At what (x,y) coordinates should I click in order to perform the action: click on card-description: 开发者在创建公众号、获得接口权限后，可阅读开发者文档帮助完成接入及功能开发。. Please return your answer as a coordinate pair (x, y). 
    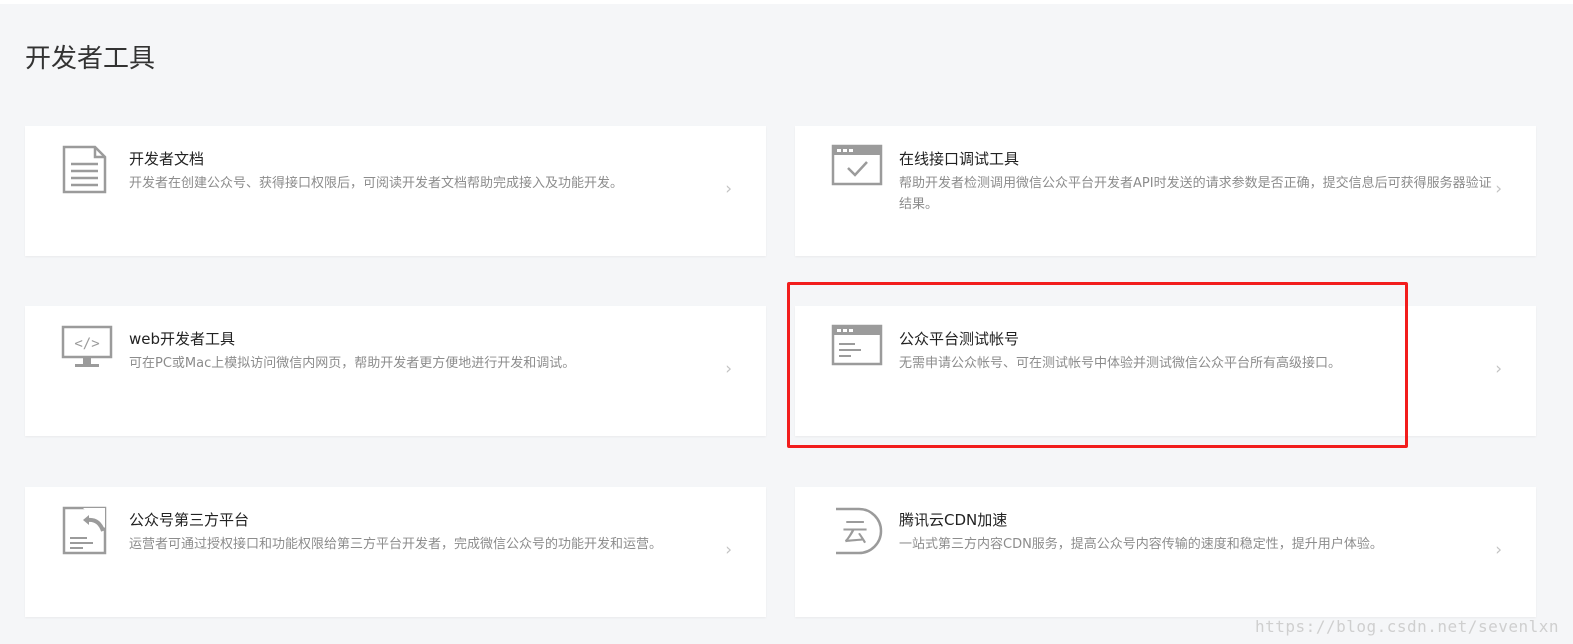
    Looking at the image, I should click on (376, 183).